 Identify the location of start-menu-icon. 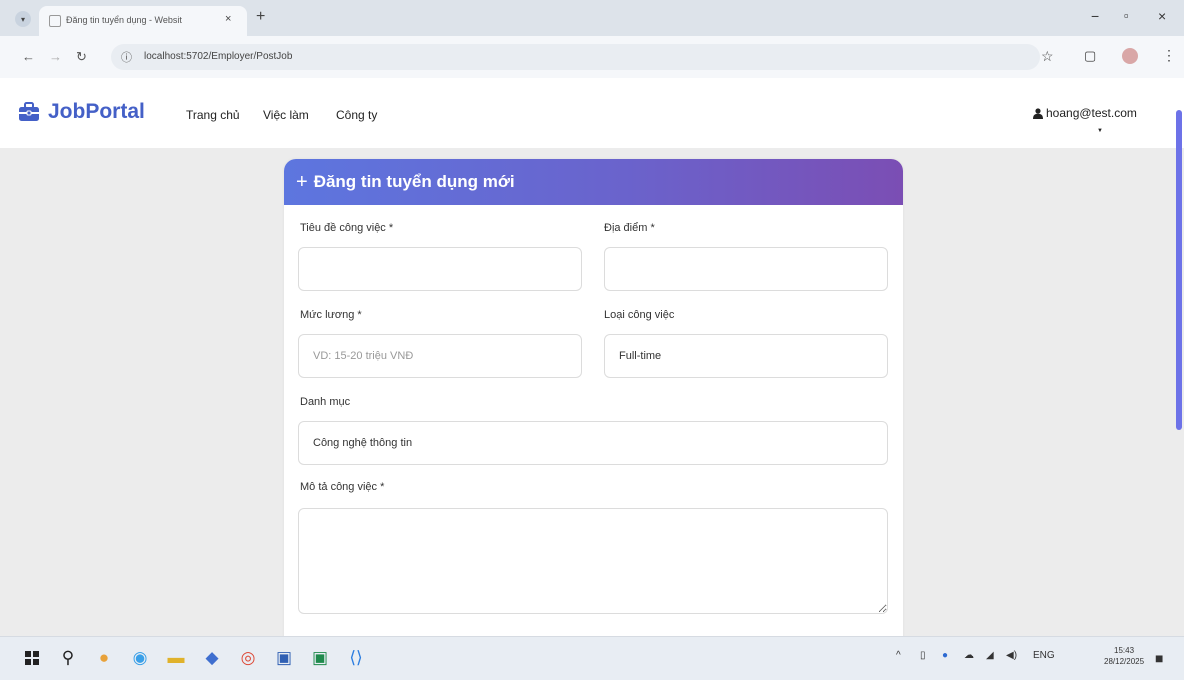
(32, 658).